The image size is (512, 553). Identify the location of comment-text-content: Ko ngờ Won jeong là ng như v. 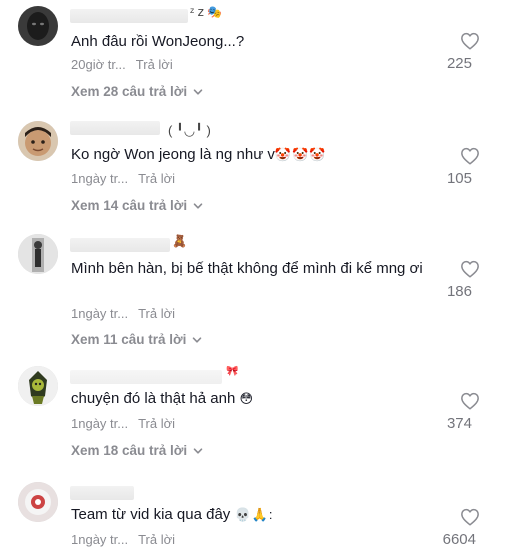
(173, 154).